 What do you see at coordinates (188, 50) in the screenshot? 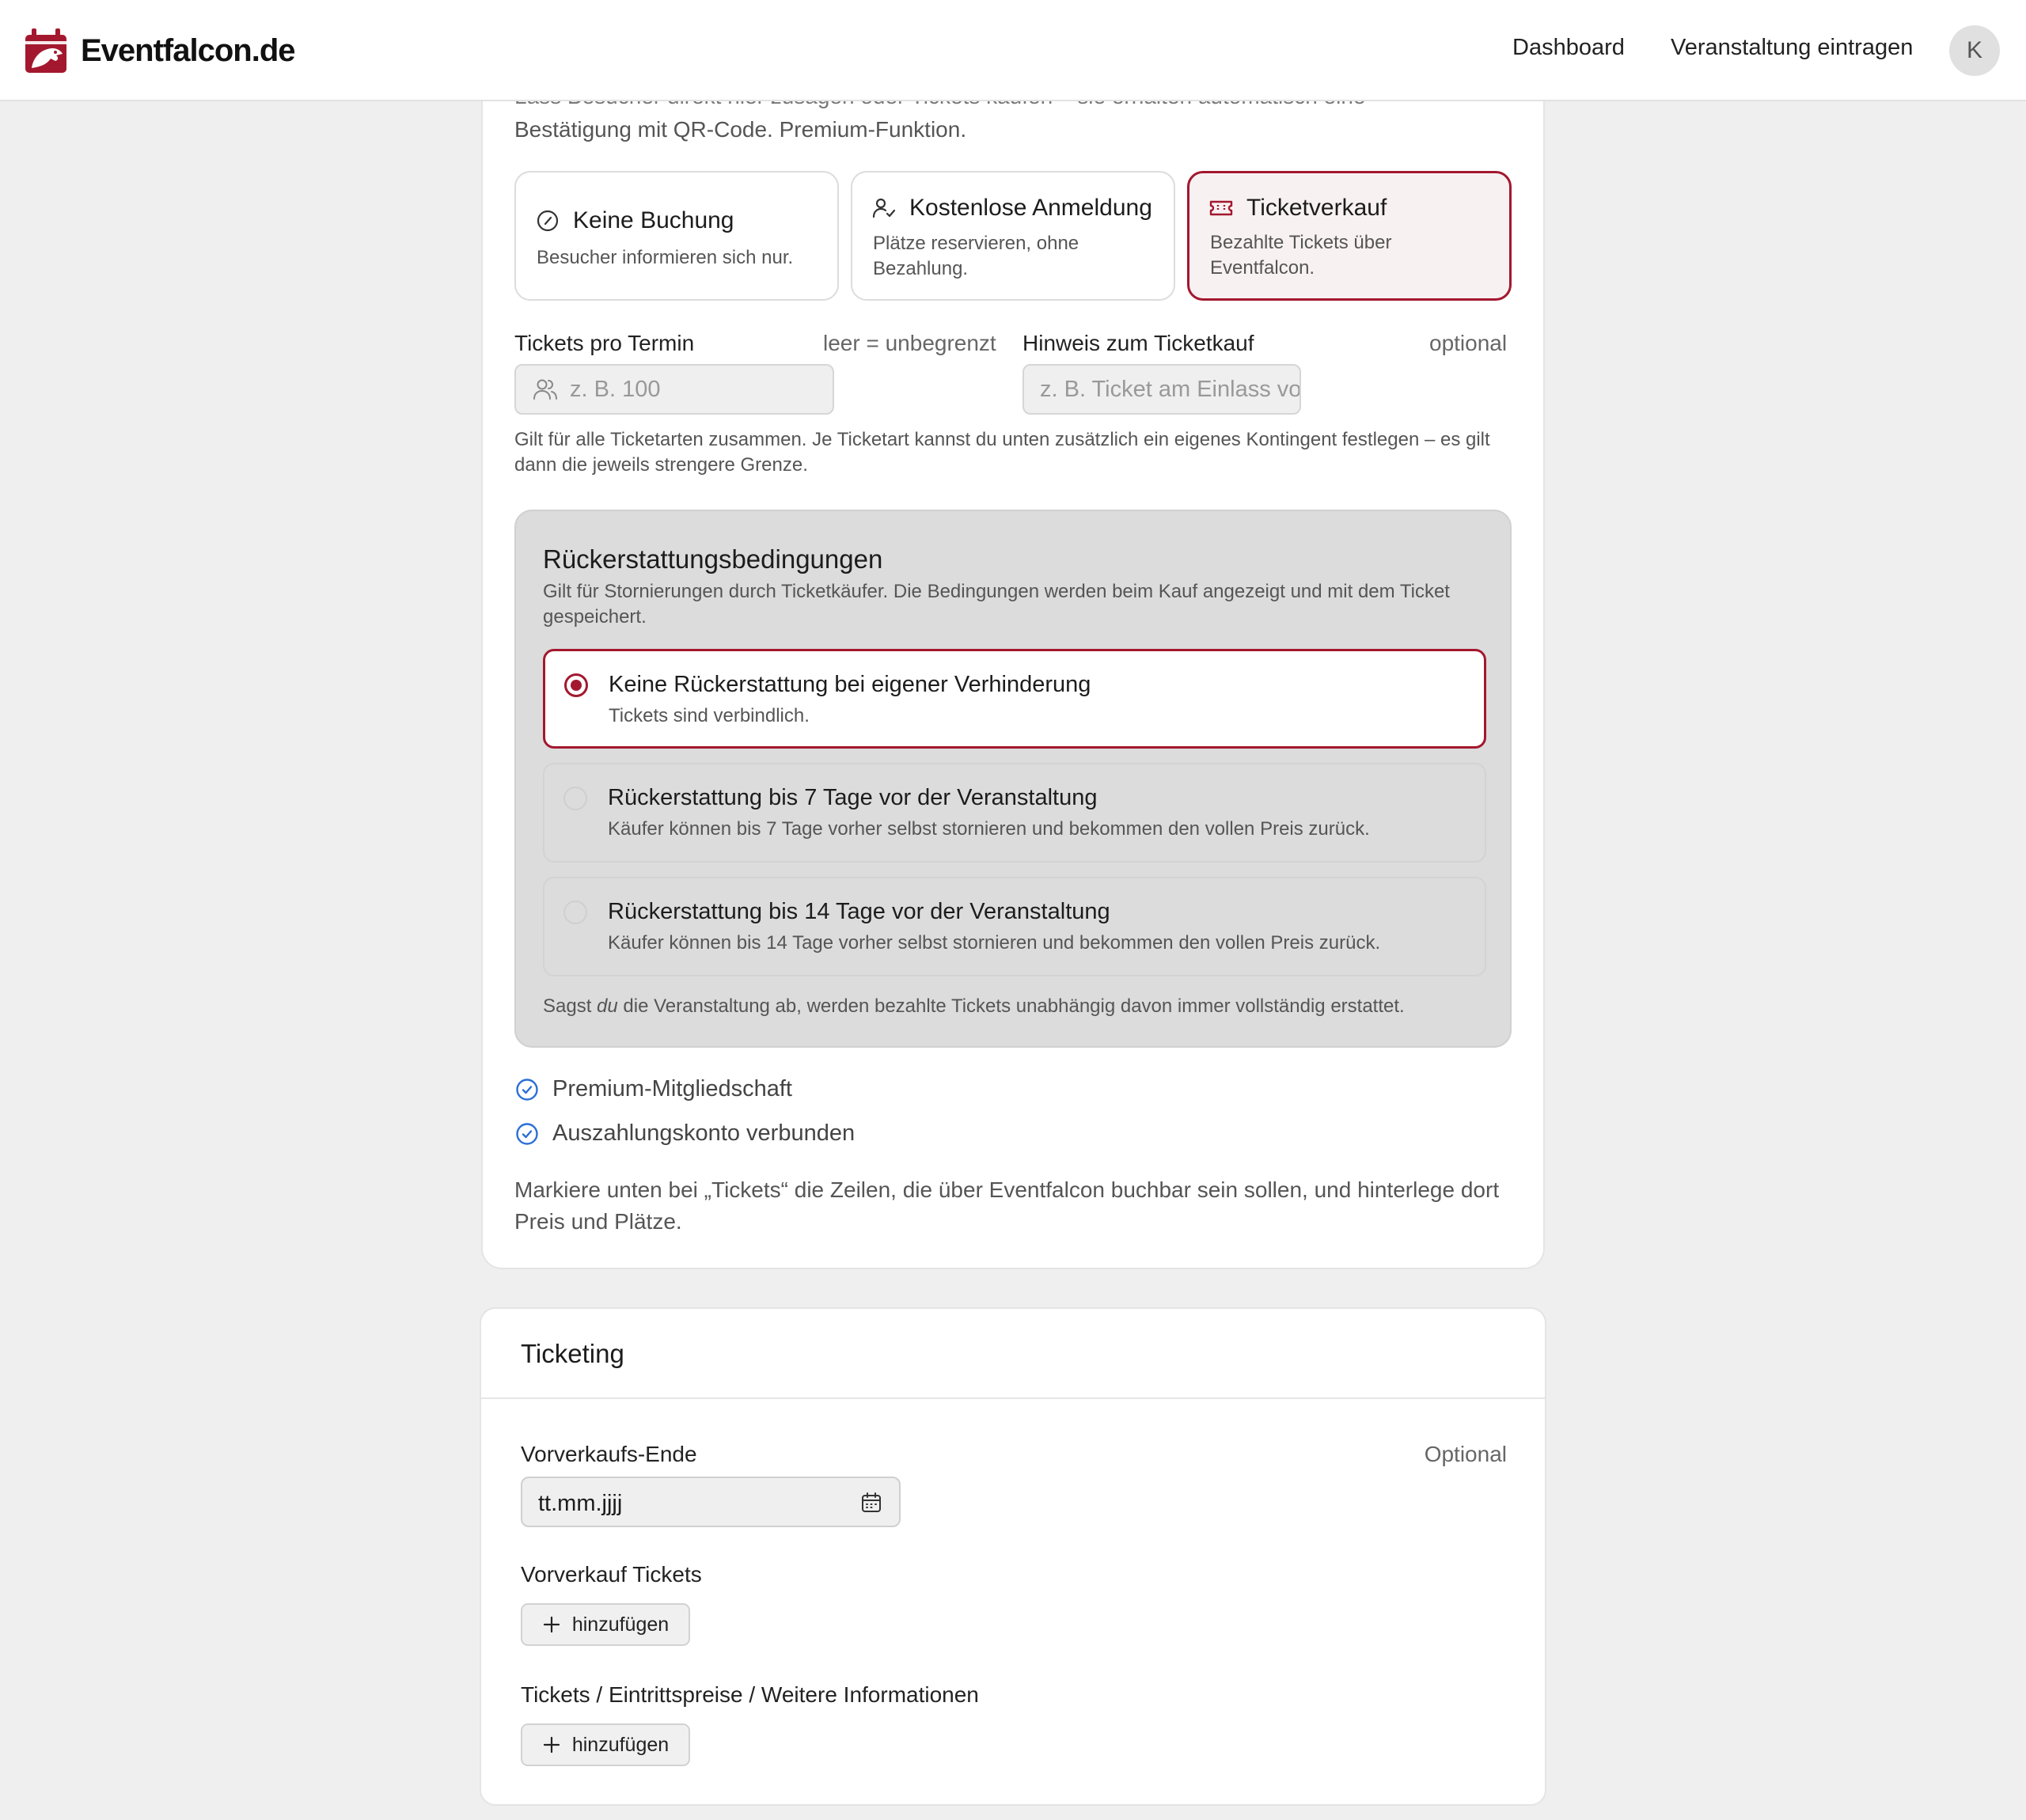
I see `brand-name: Eventfalcon.de` at bounding box center [188, 50].